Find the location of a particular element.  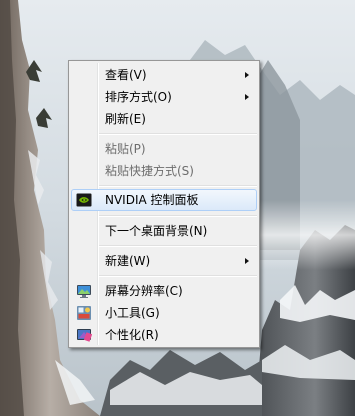

menu-item-label: 小工具(G) is located at coordinates (132, 313).